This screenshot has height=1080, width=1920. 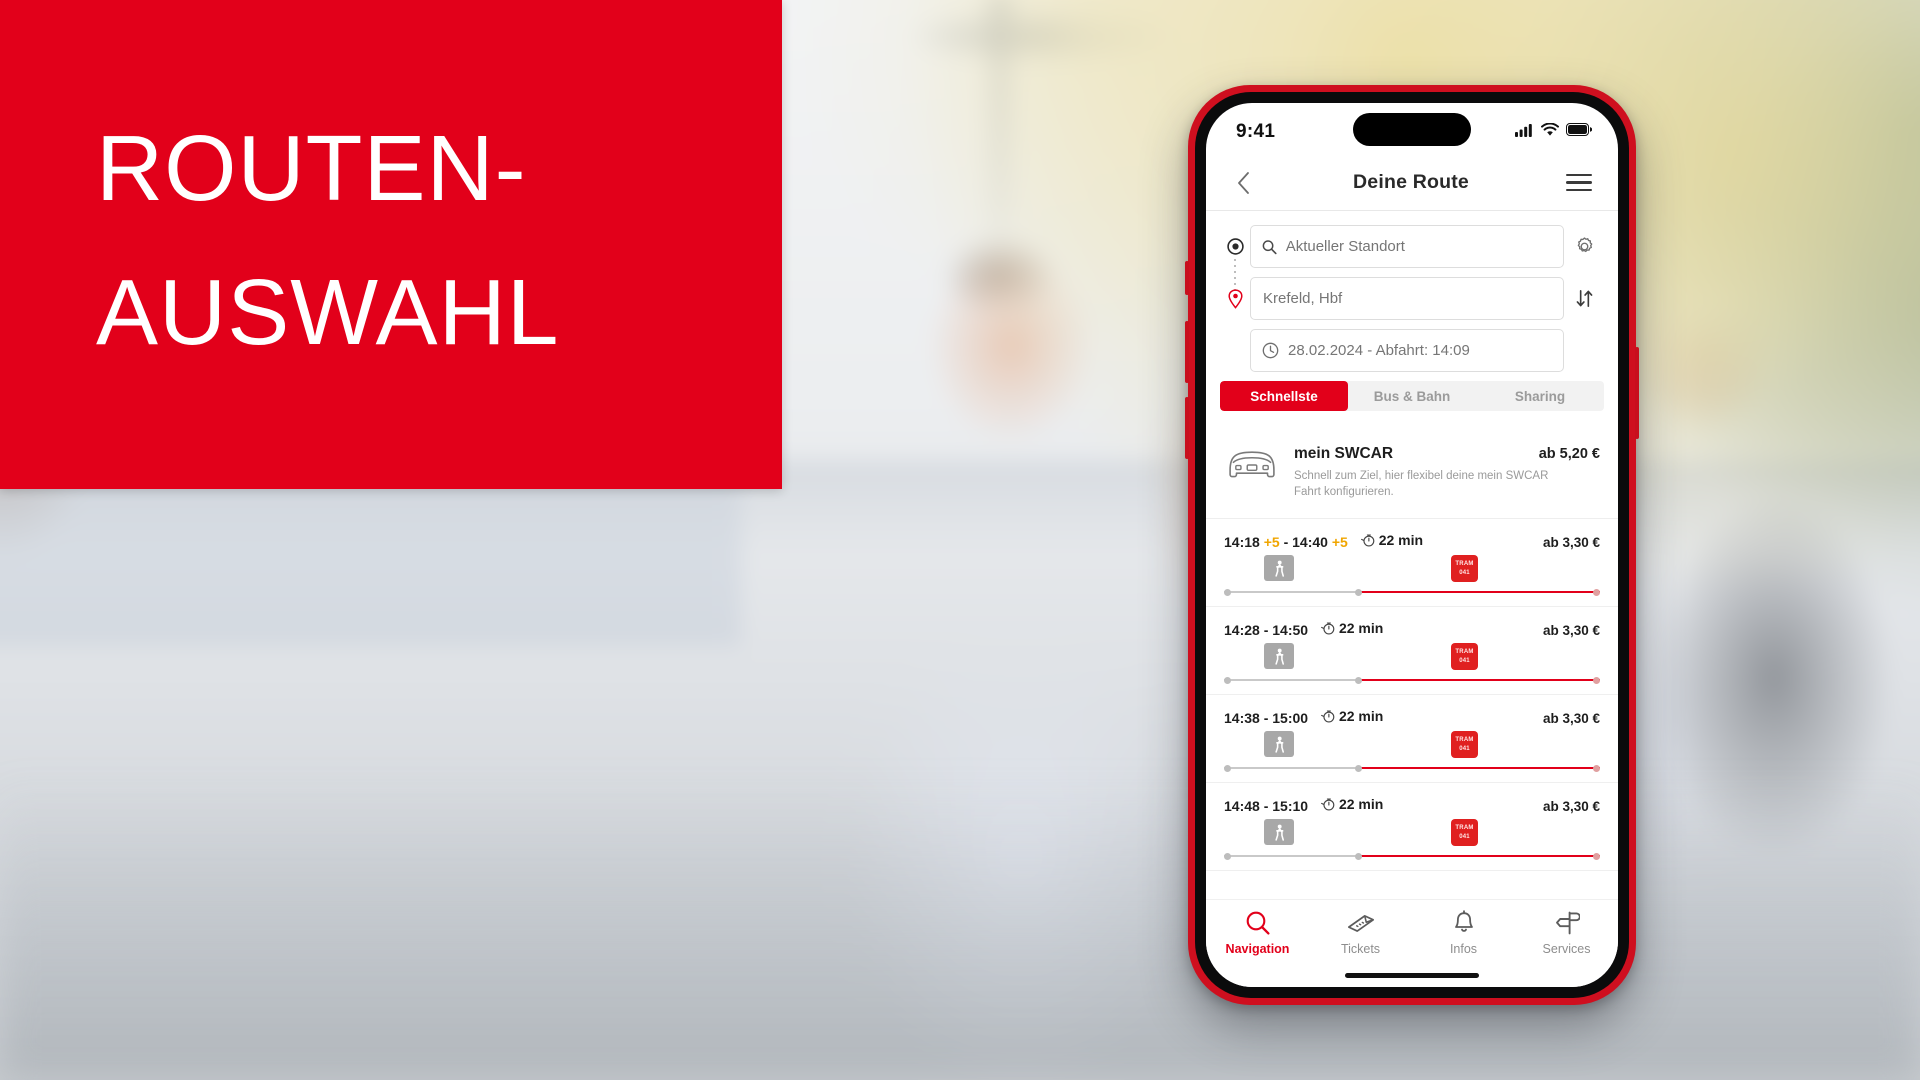 I want to click on datetime-value: 28.02.2024 - Abfahrt: 14:09, so click(x=1379, y=350).